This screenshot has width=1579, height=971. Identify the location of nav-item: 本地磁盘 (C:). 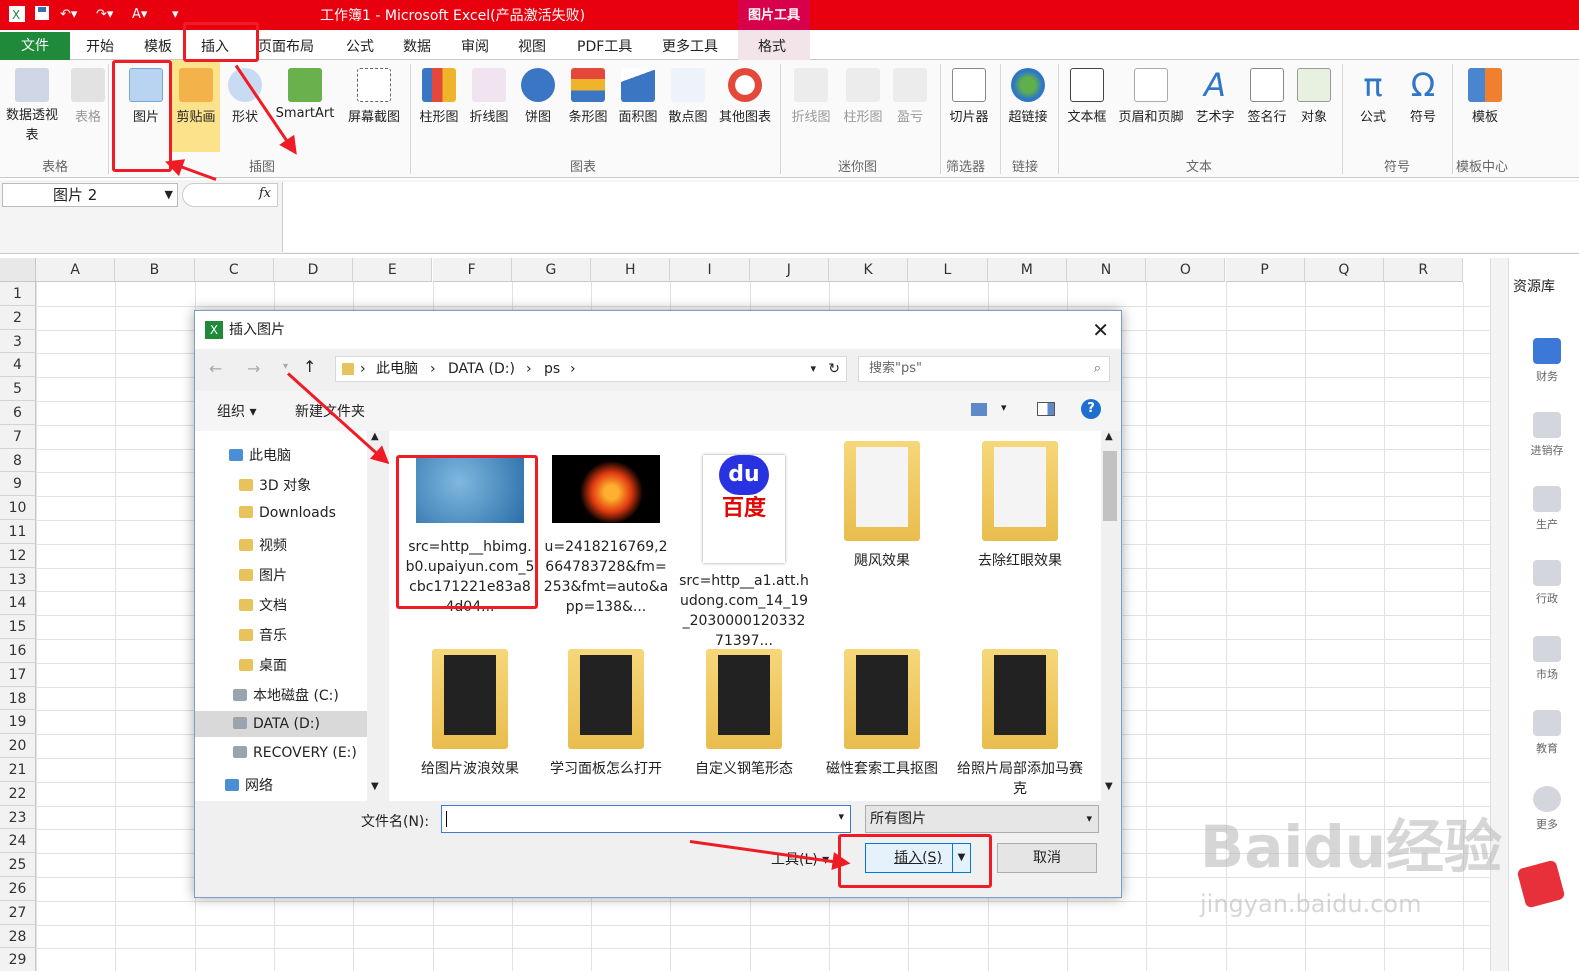
(286, 695).